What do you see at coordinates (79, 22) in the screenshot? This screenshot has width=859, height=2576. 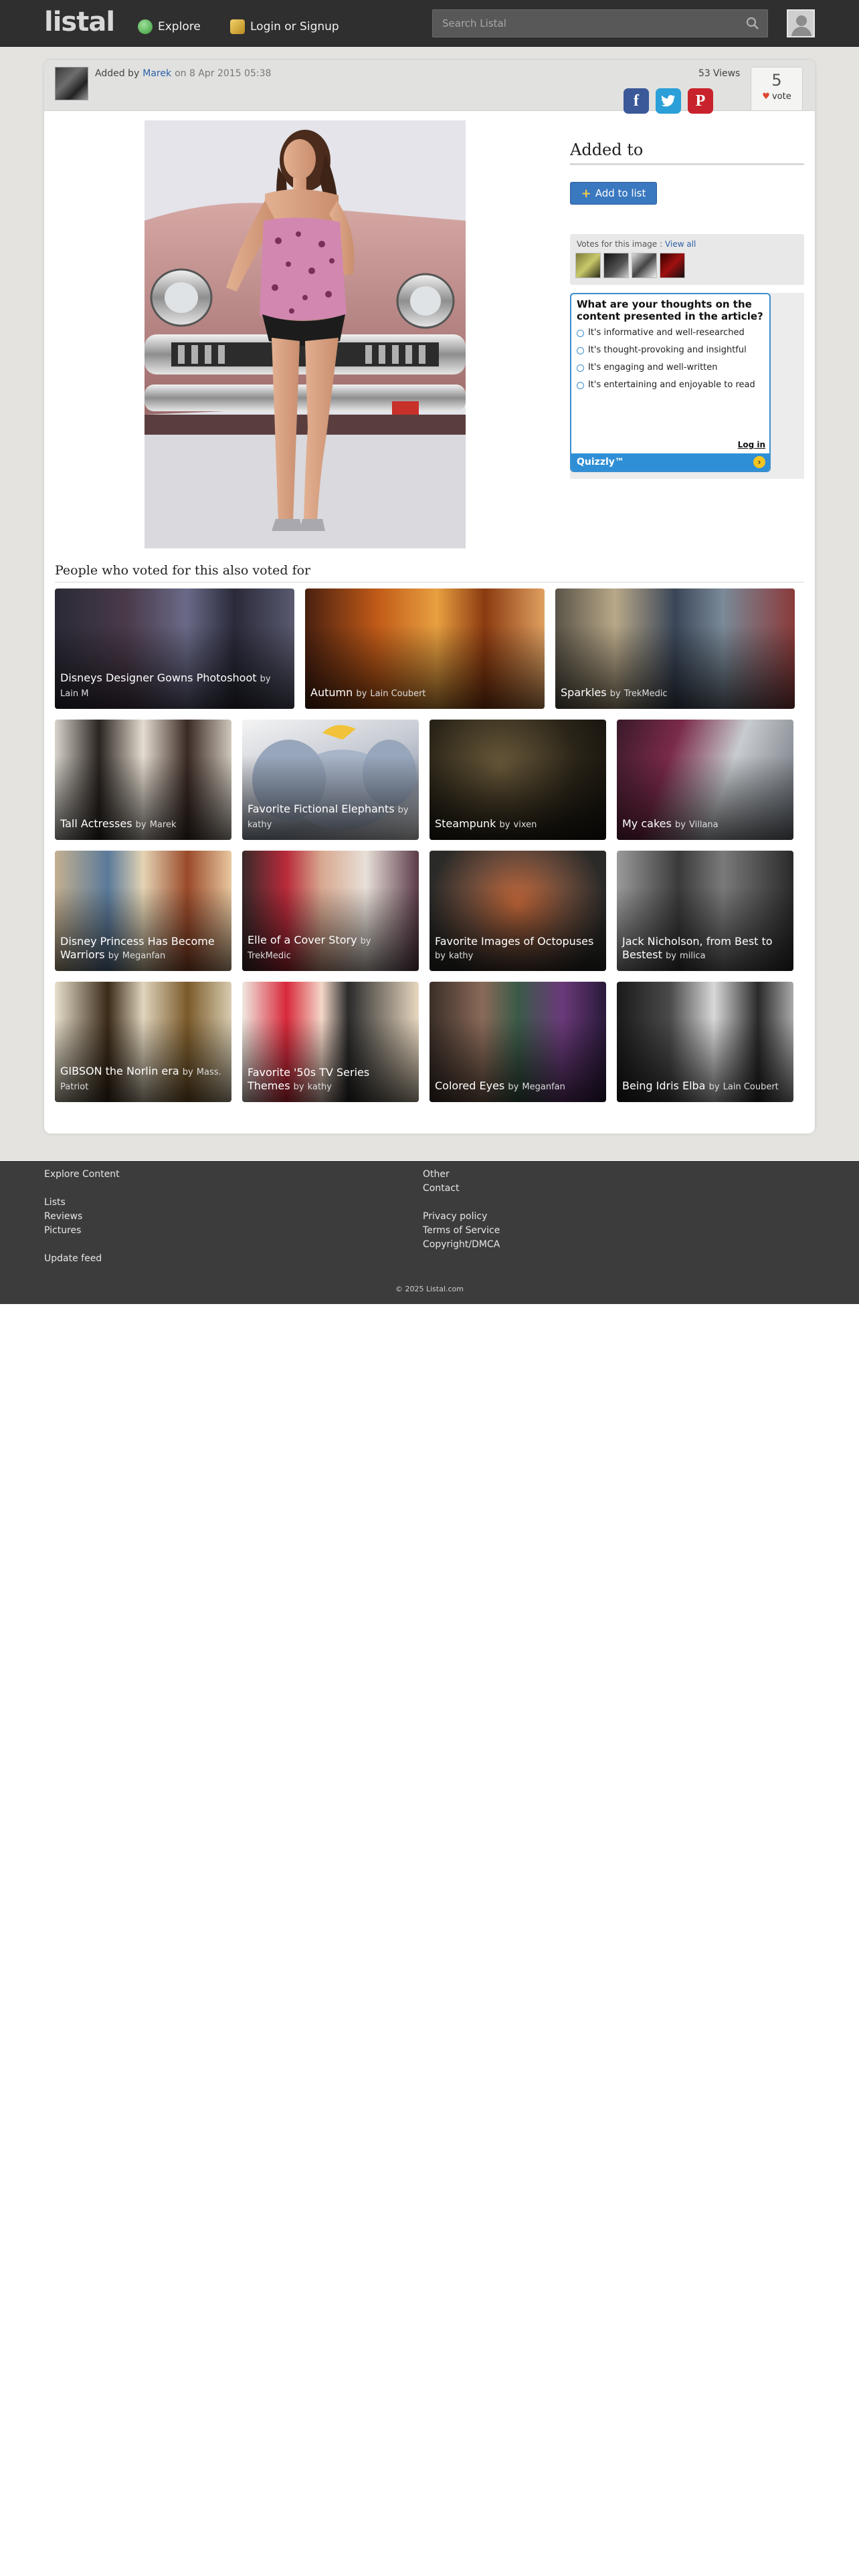 I see `listal-logo: listal` at bounding box center [79, 22].